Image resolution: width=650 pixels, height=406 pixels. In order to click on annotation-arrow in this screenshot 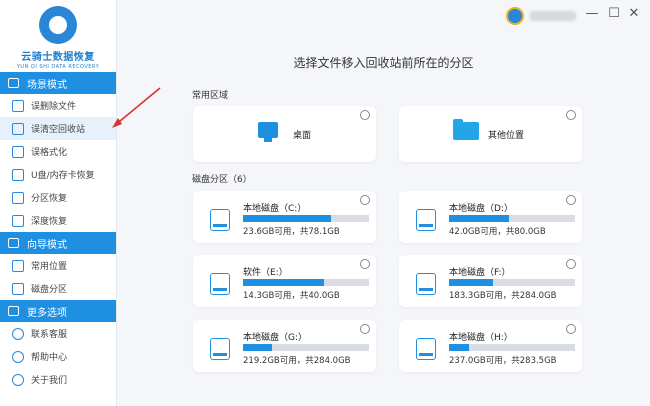, I will do `click(136, 107)`.